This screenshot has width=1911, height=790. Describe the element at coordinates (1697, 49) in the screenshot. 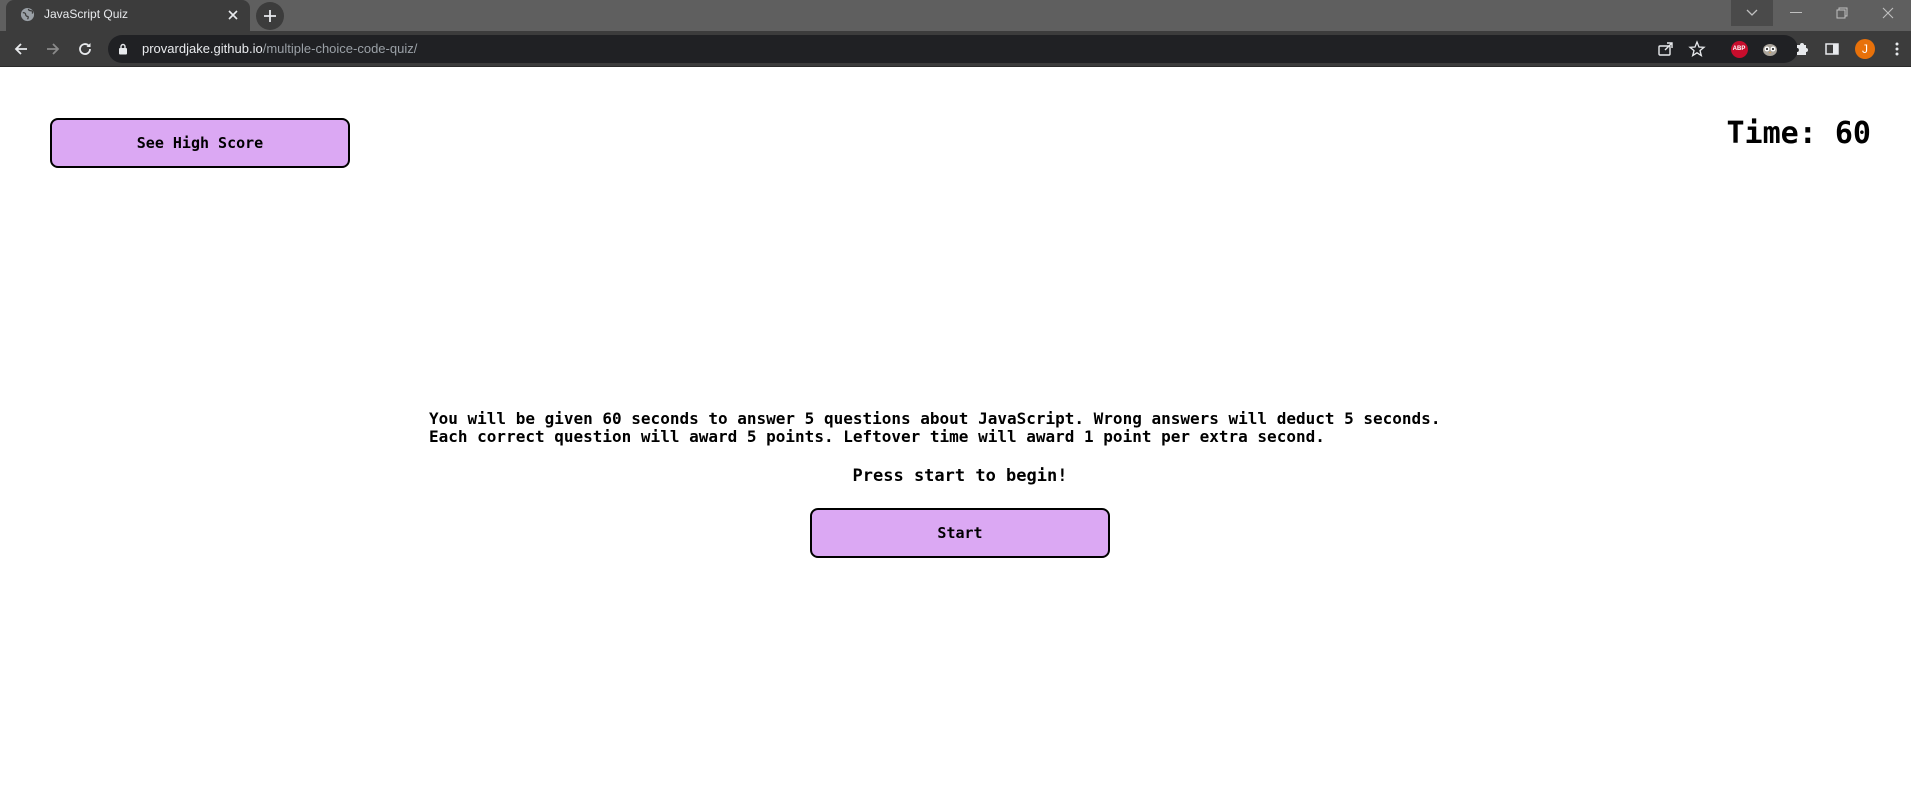

I see `bookmark-star-icon` at that location.